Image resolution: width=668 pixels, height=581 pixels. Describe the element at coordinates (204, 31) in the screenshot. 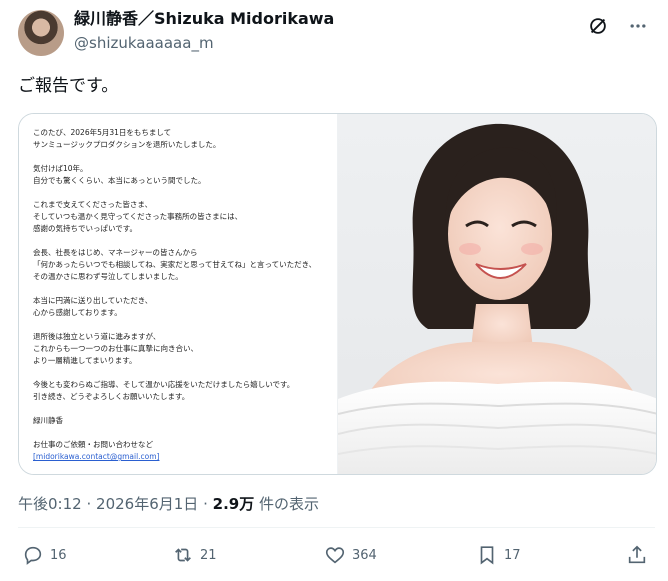

I see `author-block: 緑川静香／Shizuka Midorikawa @shizukaaaaaa_m` at that location.